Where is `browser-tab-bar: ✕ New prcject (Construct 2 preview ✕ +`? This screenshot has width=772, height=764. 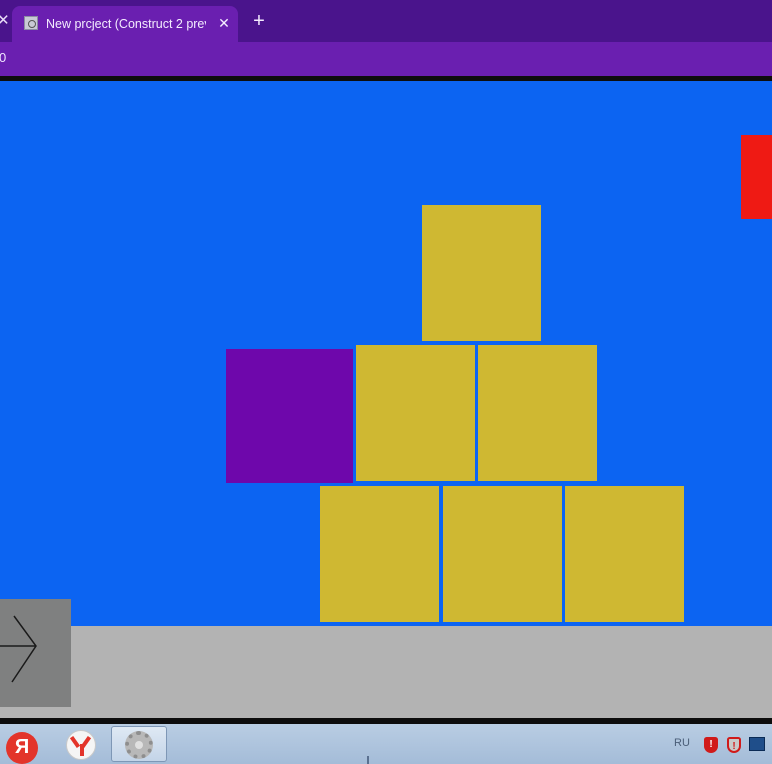
browser-tab-bar: ✕ New prcject (Construct 2 preview ✕ + is located at coordinates (386, 21).